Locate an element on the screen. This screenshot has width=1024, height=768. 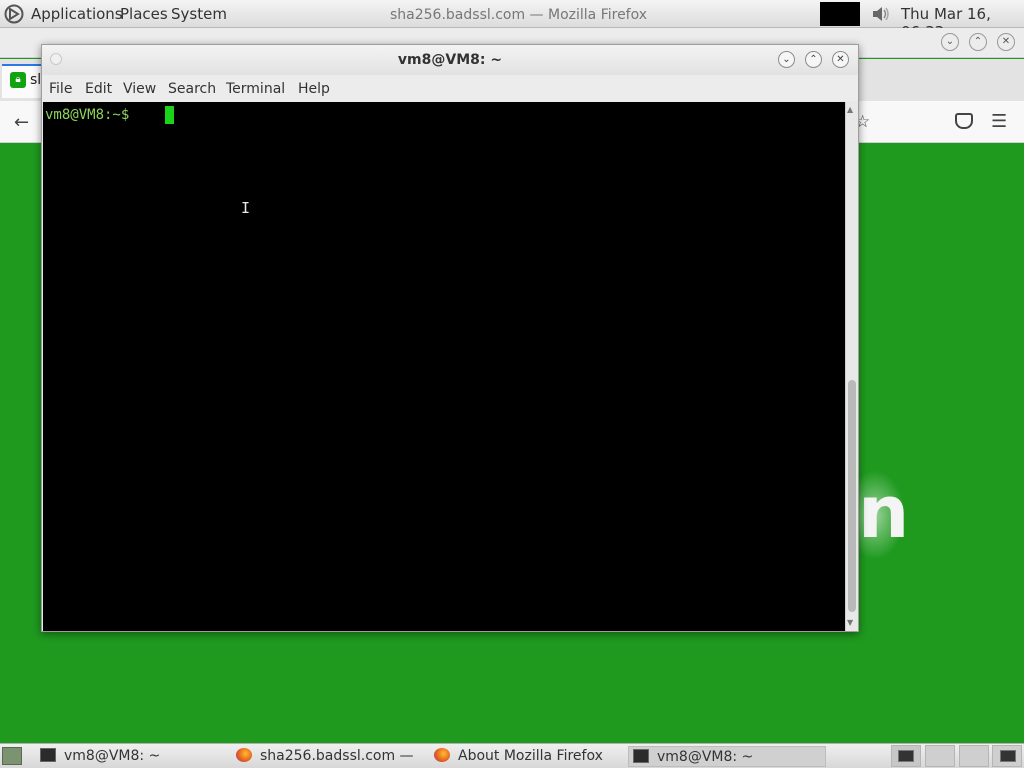
taskbar-item: About Mozilla Firefox is located at coordinates (526, 756).